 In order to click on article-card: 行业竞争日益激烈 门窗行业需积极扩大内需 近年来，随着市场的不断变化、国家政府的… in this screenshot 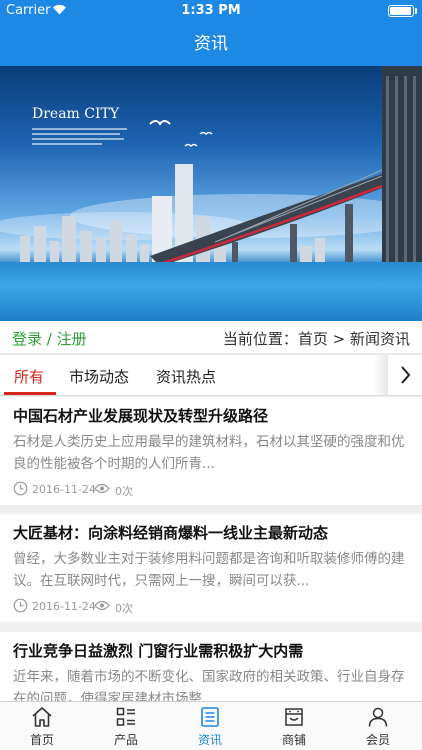, I will do `click(211, 666)`.